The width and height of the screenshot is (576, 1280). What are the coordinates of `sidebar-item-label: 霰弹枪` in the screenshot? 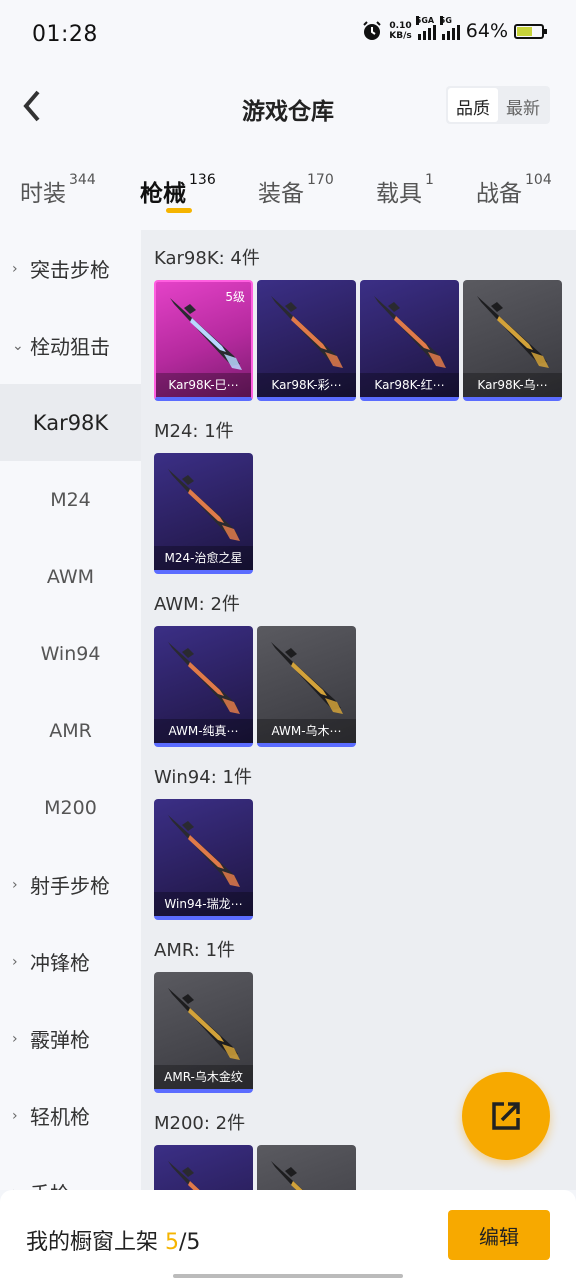 It's located at (60, 1040).